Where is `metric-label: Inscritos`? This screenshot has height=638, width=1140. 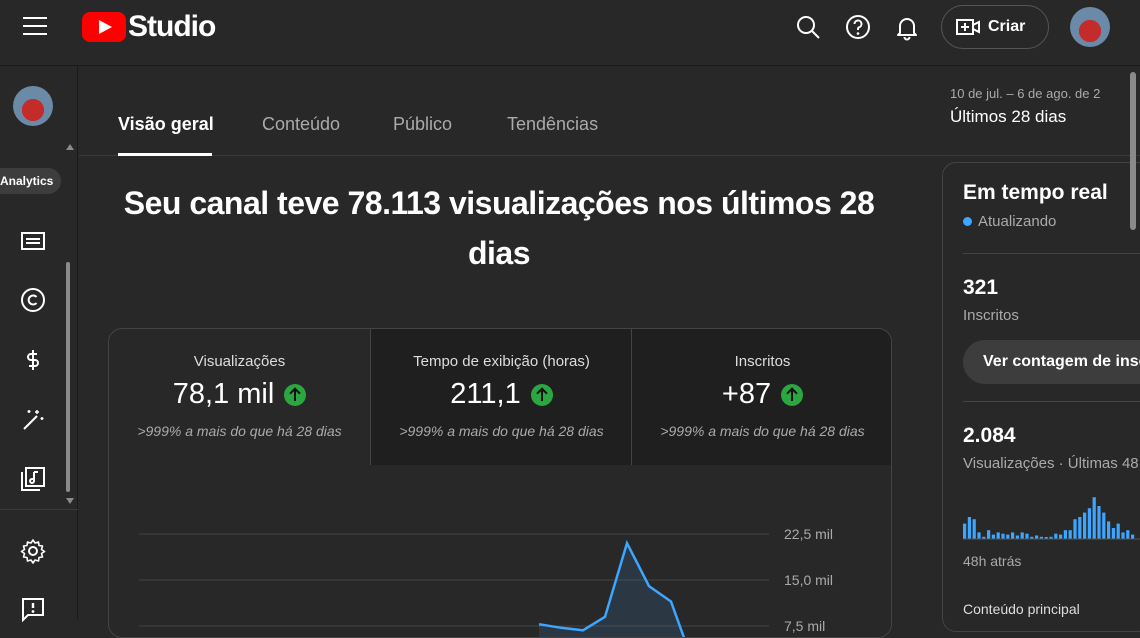
metric-label: Inscritos is located at coordinates (762, 361).